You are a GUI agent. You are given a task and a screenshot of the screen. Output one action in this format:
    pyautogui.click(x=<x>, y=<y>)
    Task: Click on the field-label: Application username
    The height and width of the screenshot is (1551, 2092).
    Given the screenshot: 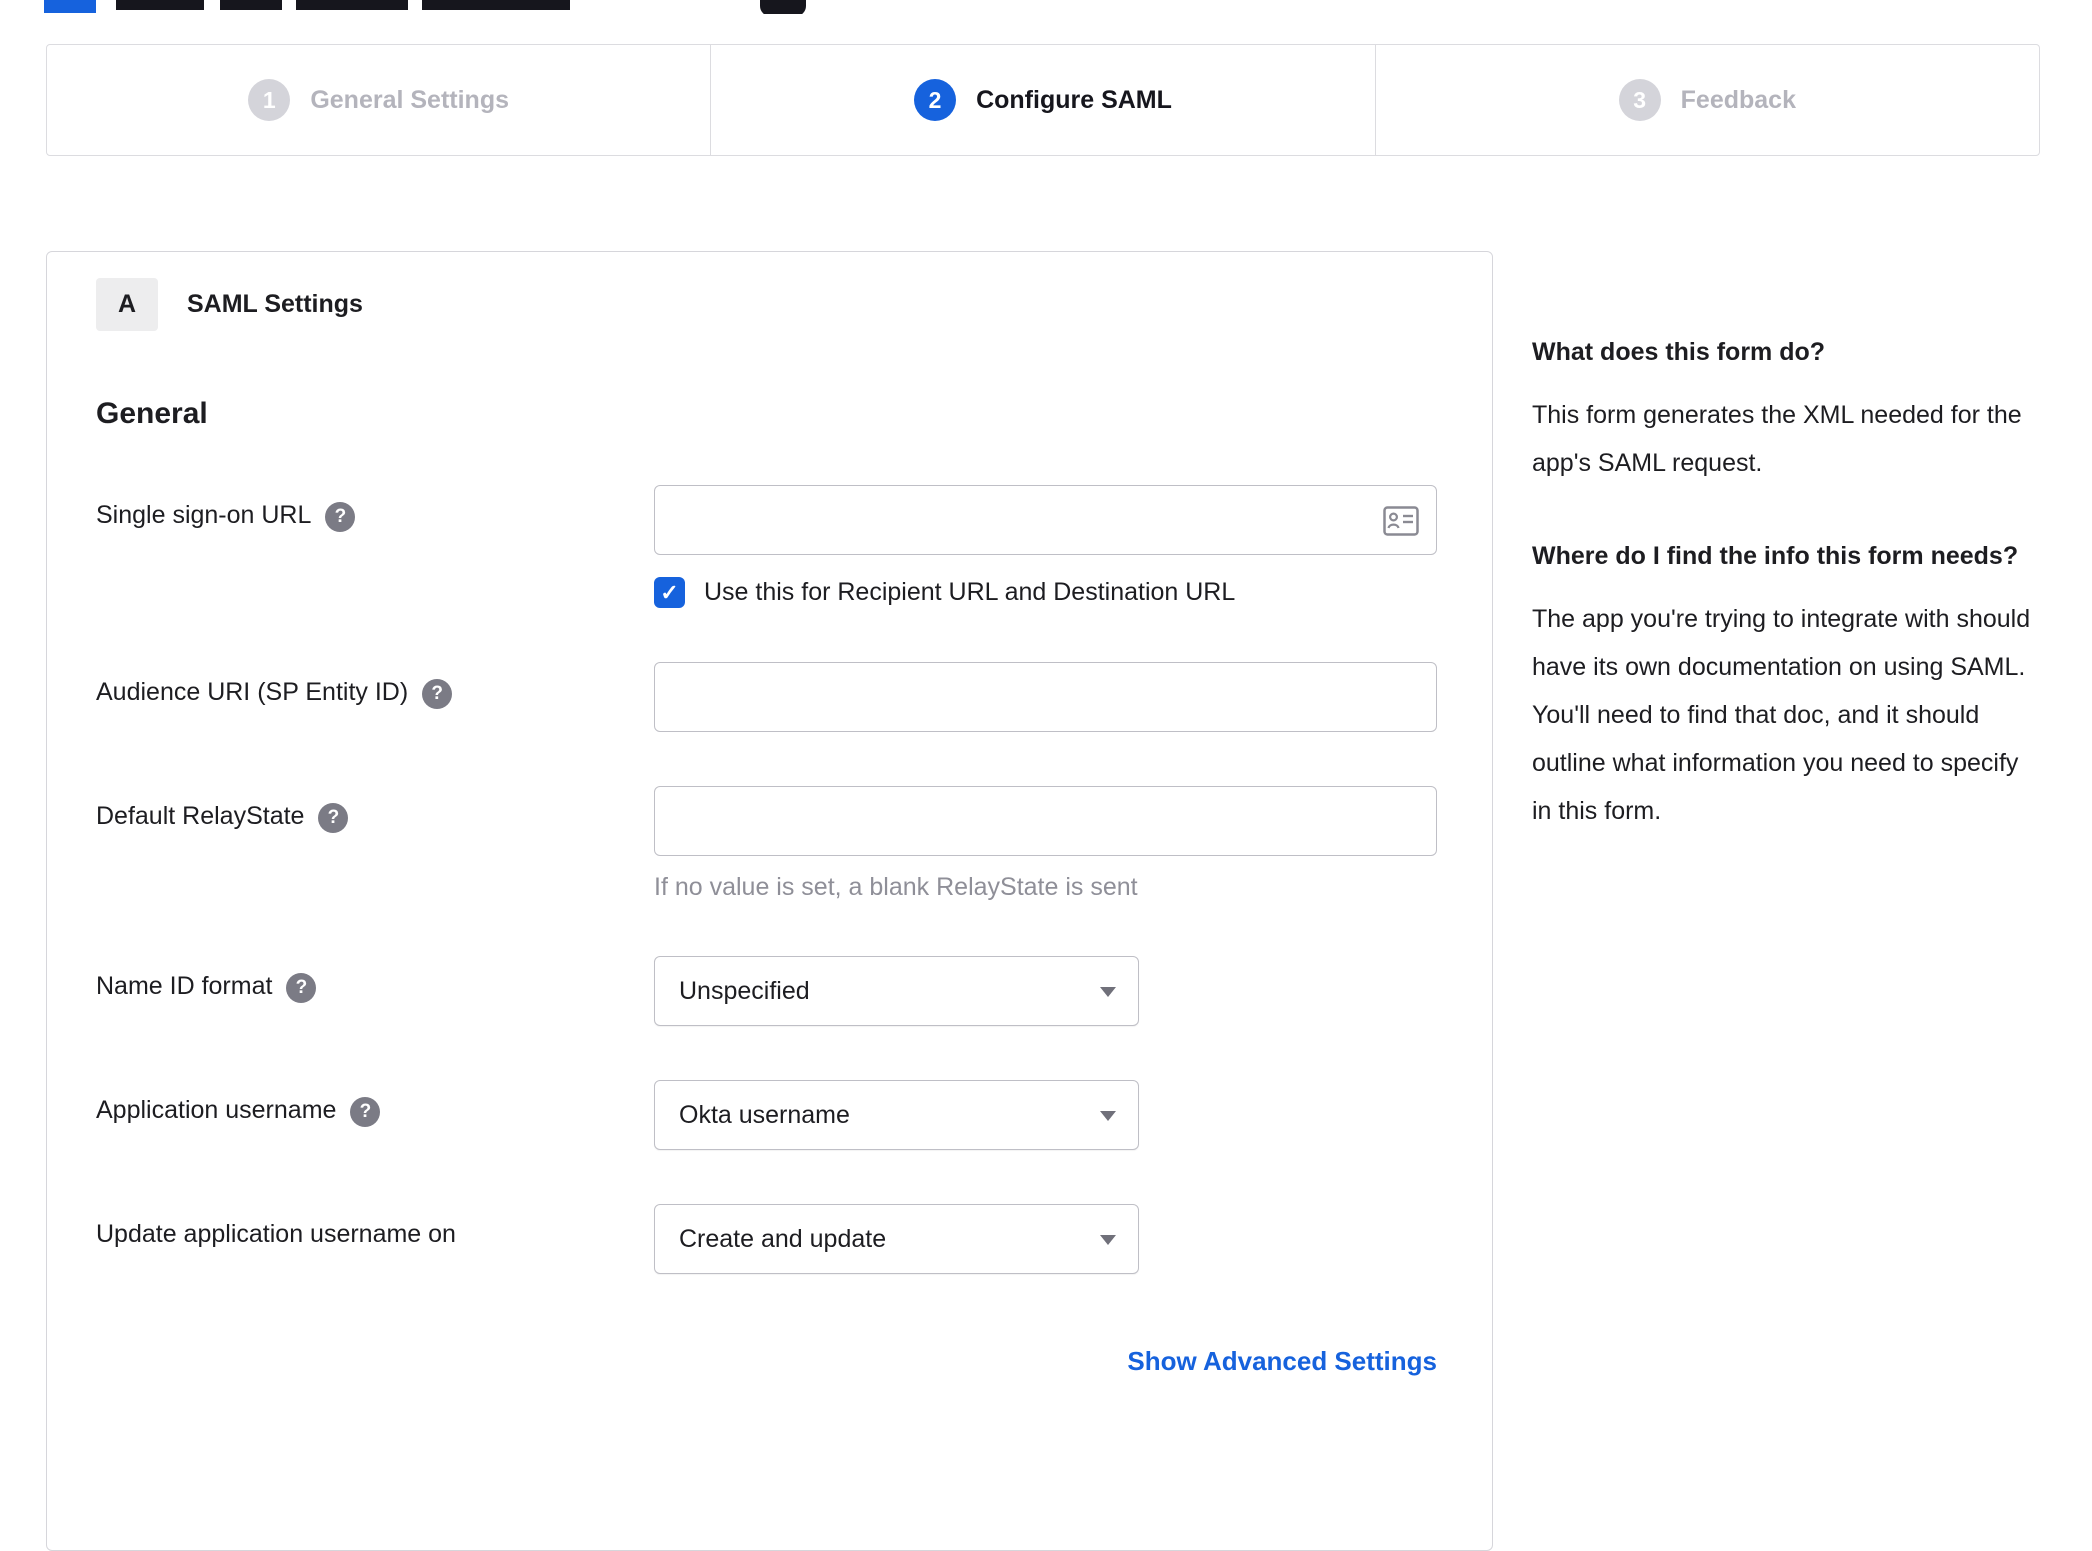 What is the action you would take?
    pyautogui.click(x=216, y=1110)
    